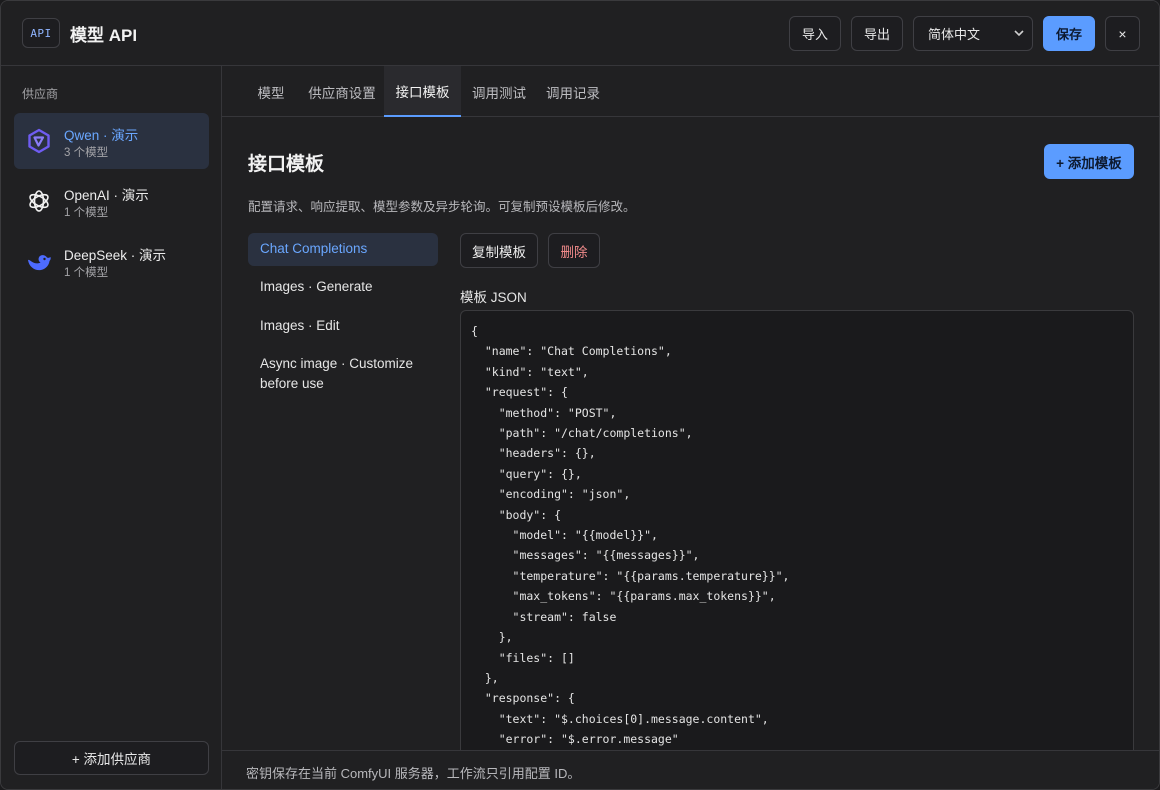 The height and width of the screenshot is (790, 1160). Describe the element at coordinates (499, 91) in the screenshot. I see `tab-call-test: 调用测试` at that location.